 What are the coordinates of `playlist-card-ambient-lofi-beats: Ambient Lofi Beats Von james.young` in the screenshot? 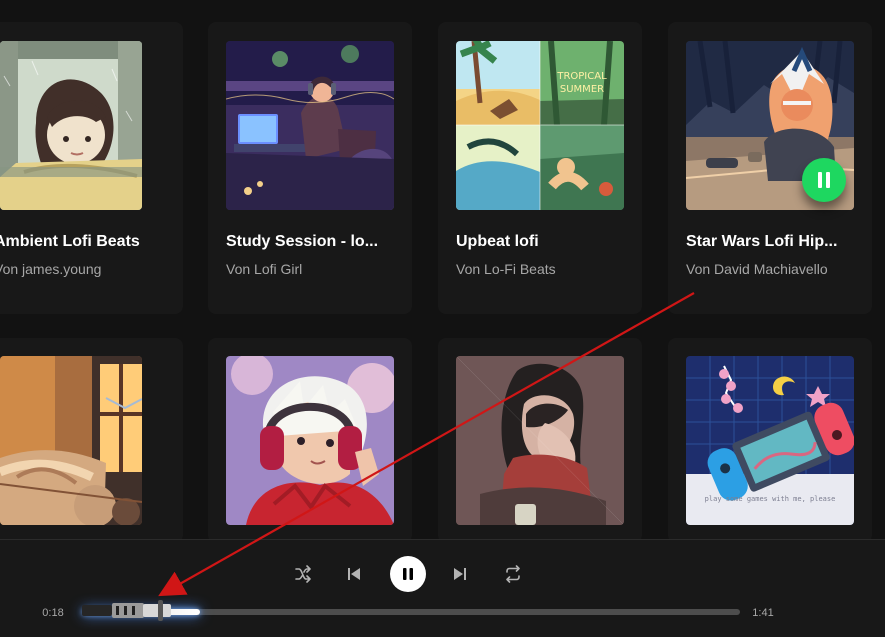 It's located at (91, 168).